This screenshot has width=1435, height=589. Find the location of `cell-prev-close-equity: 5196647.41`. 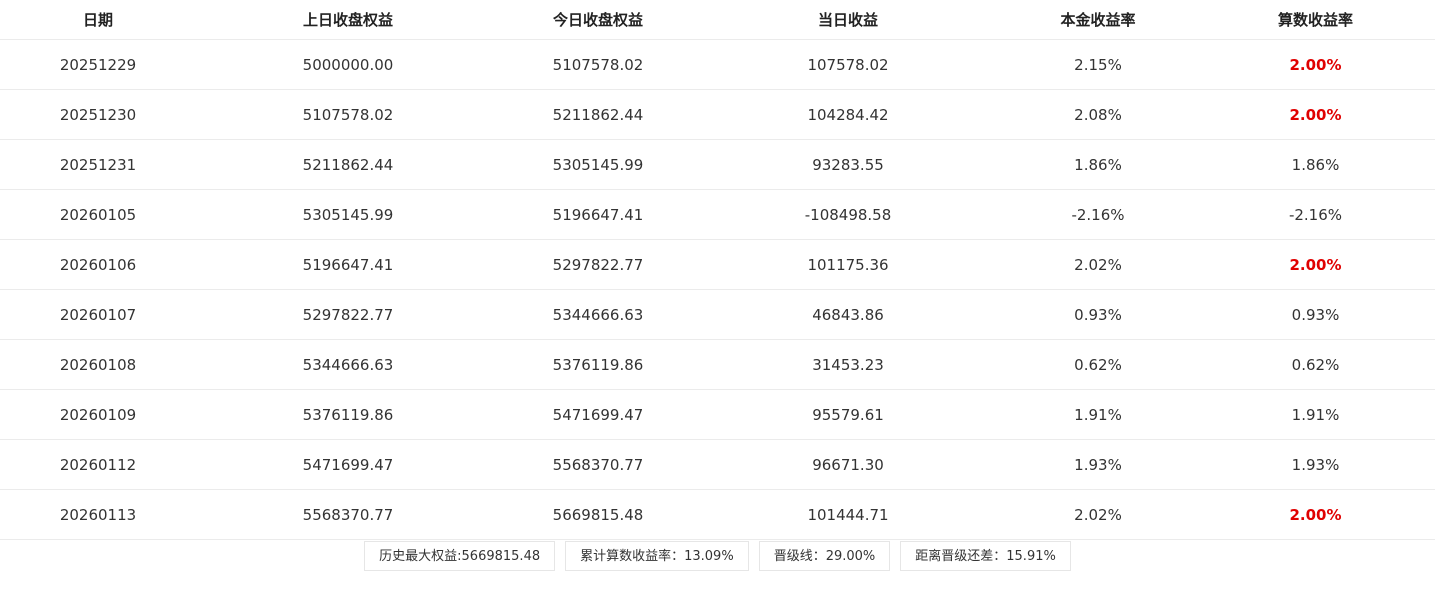

cell-prev-close-equity: 5196647.41 is located at coordinates (348, 264).